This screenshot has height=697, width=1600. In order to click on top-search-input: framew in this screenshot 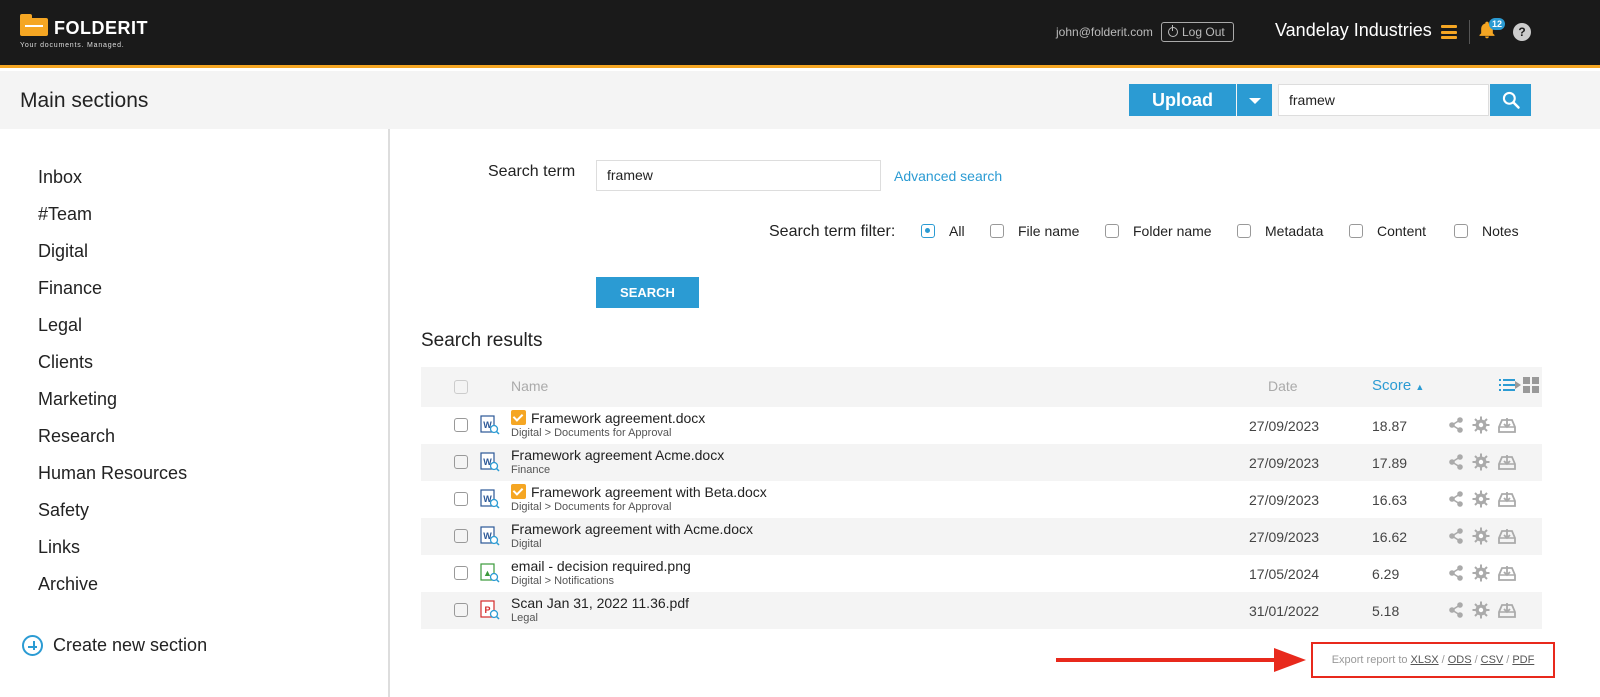, I will do `click(1383, 100)`.